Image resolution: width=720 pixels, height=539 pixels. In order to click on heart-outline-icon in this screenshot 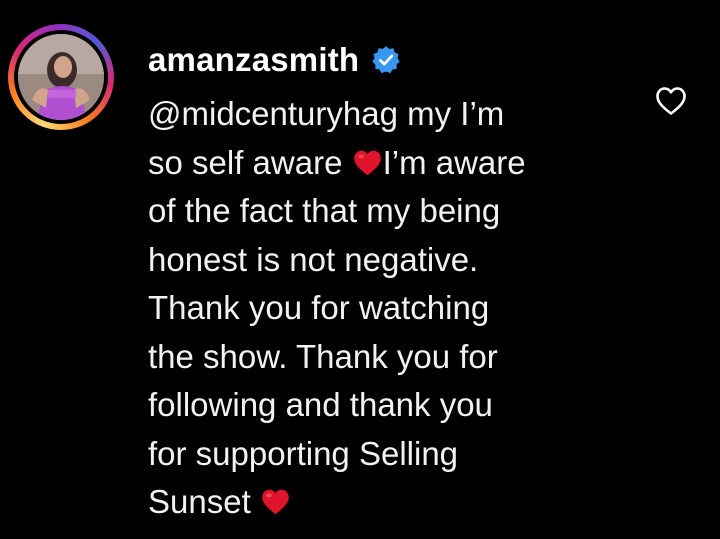, I will do `click(671, 101)`.